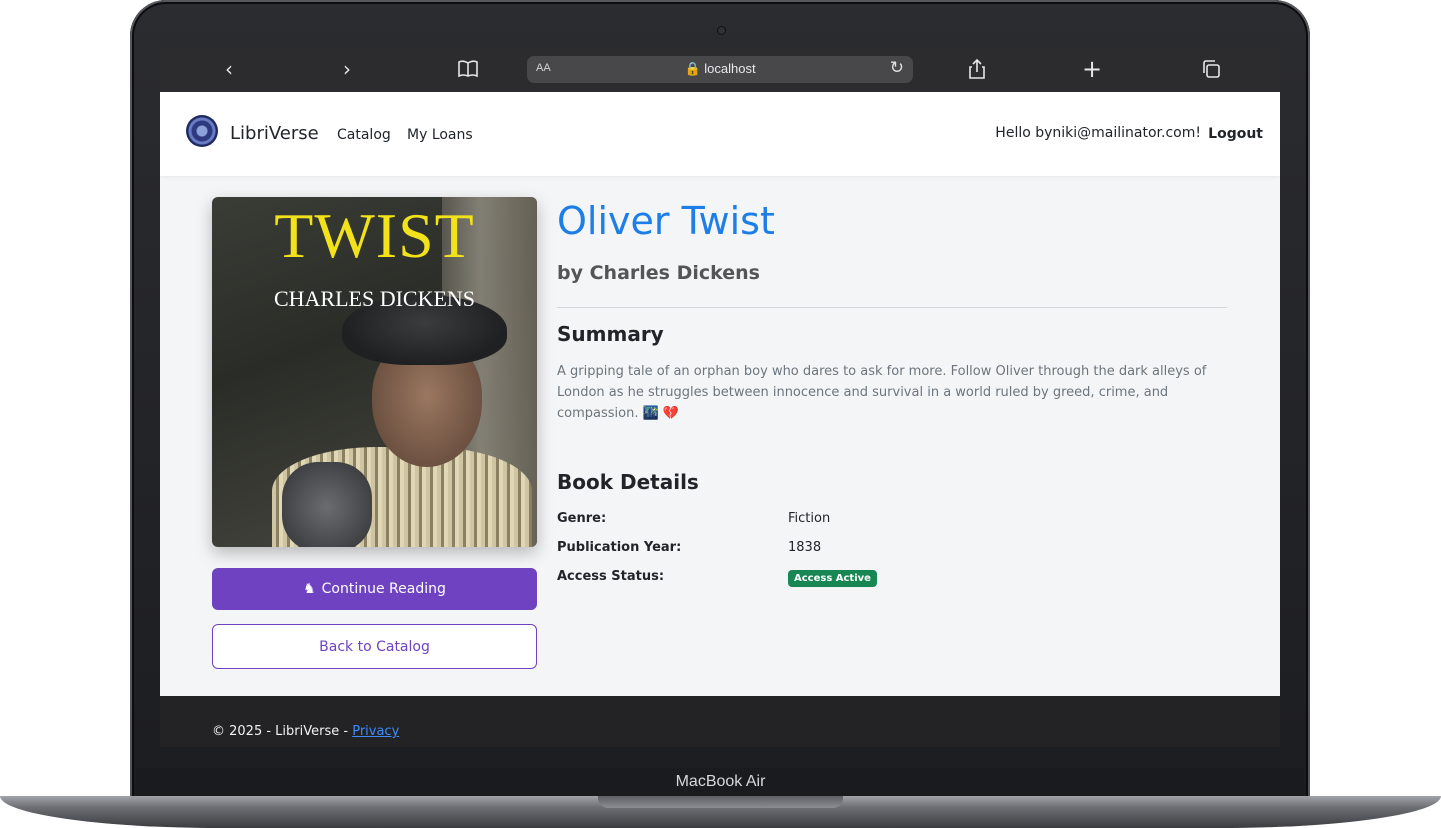  What do you see at coordinates (721, 30) in the screenshot?
I see `camera-icon` at bounding box center [721, 30].